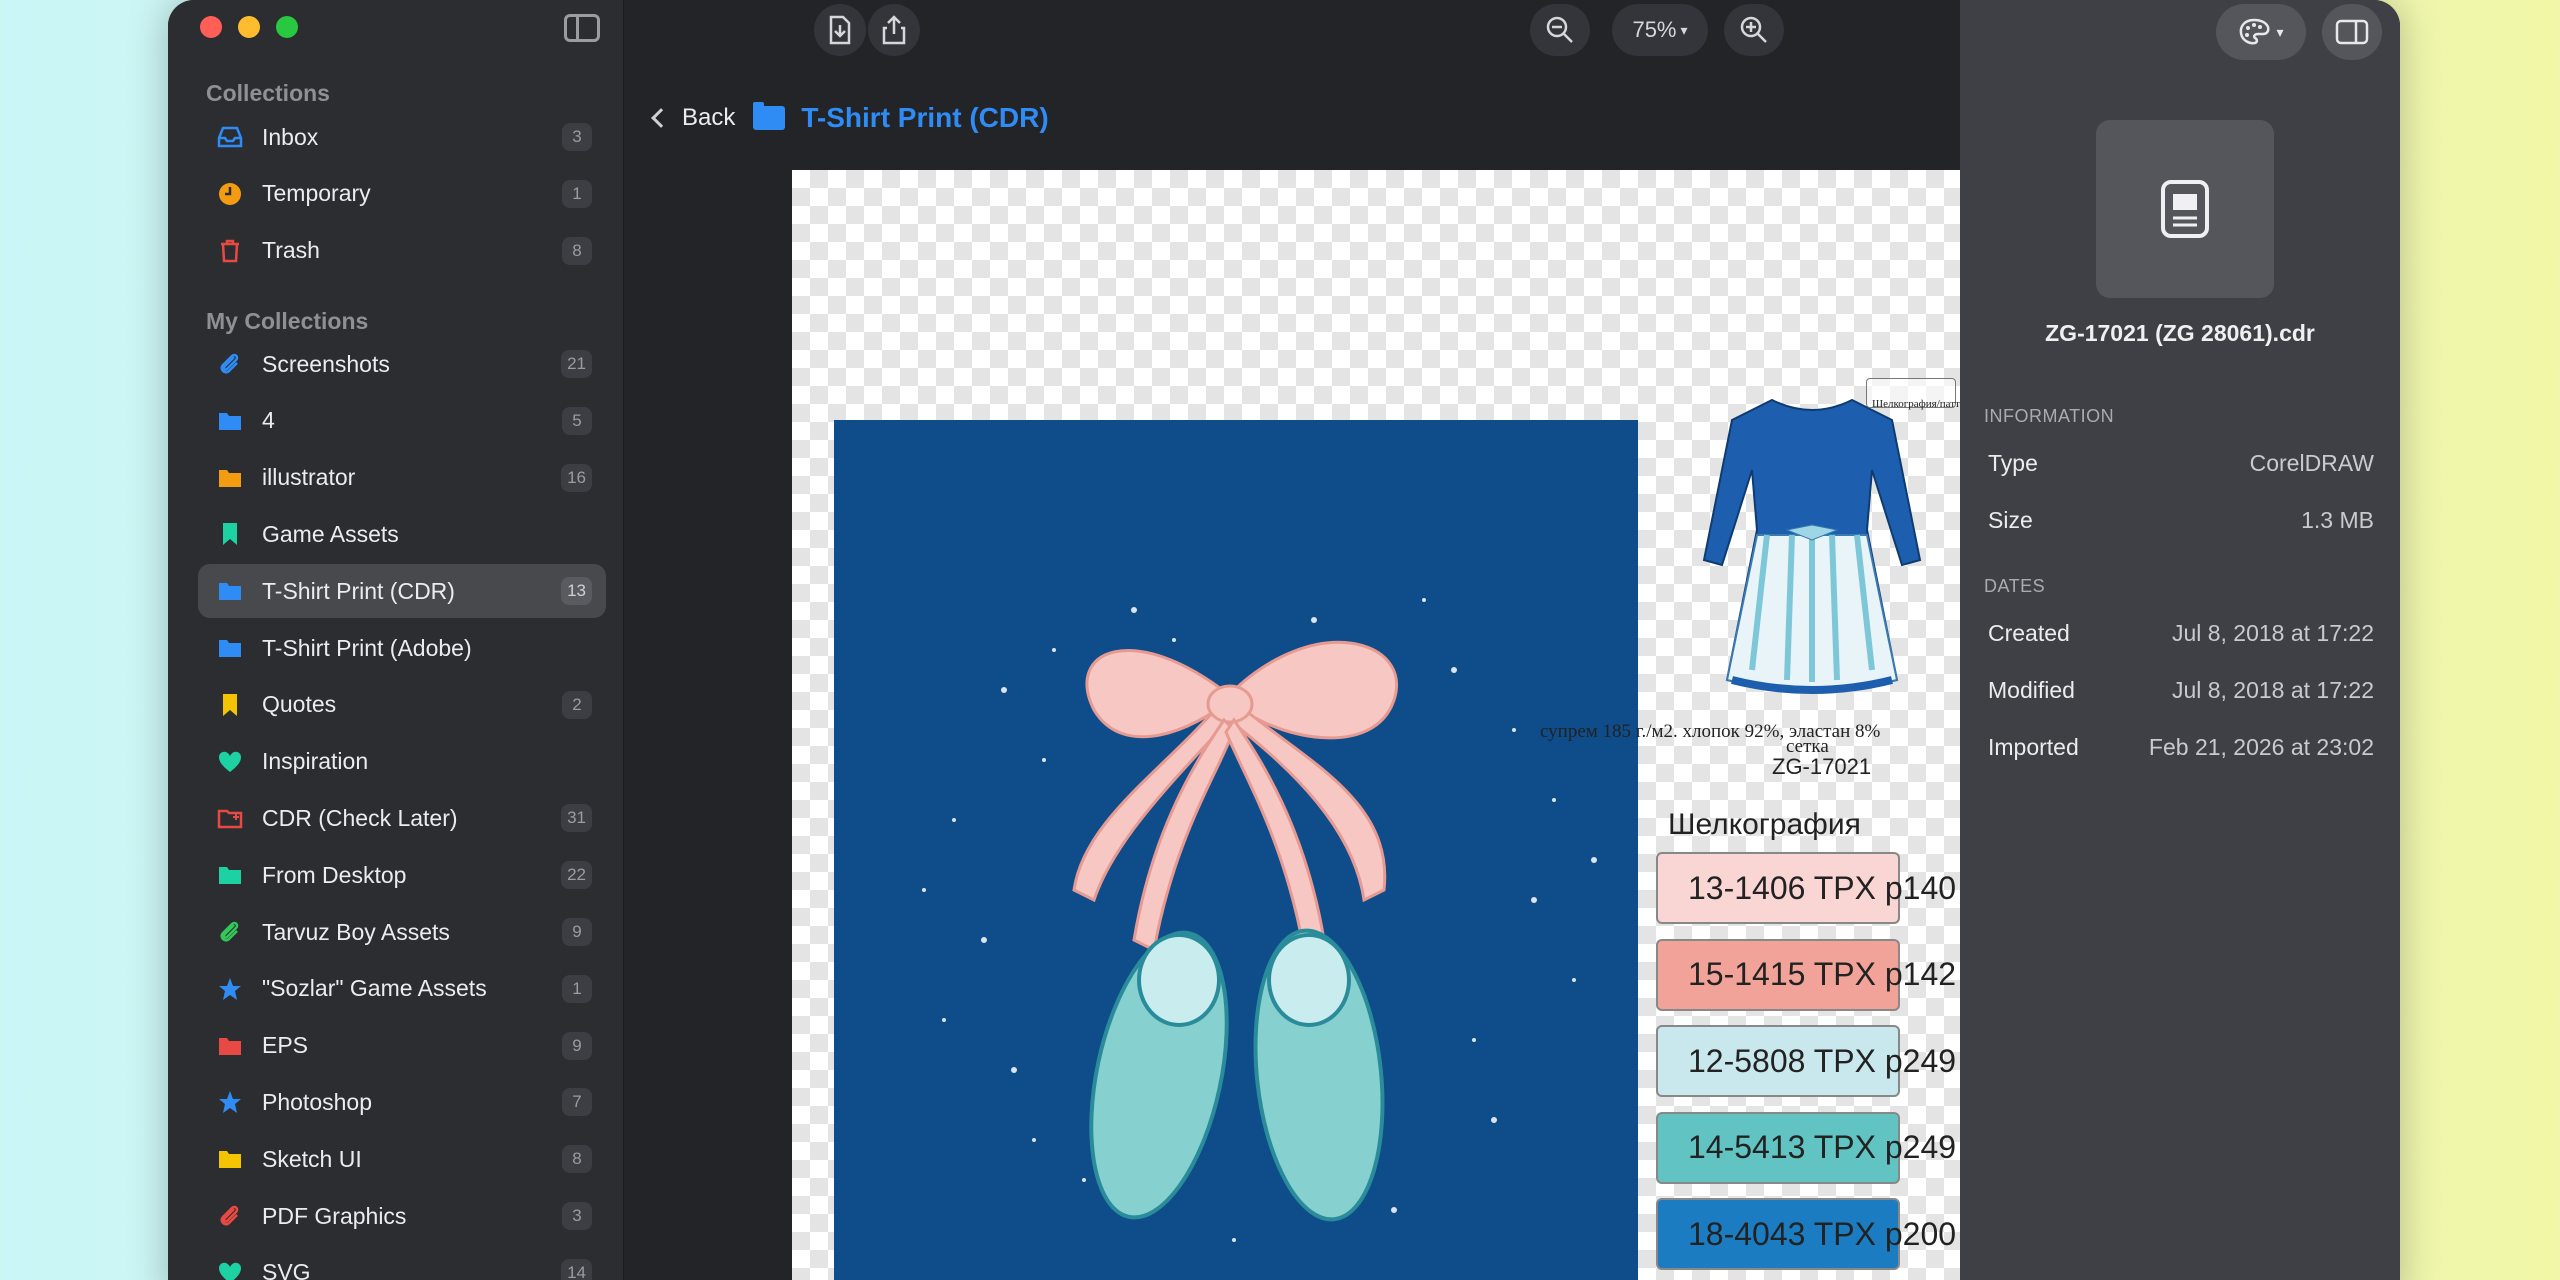 The height and width of the screenshot is (1280, 2560). What do you see at coordinates (577, 420) in the screenshot?
I see `item-count-badge: 5` at bounding box center [577, 420].